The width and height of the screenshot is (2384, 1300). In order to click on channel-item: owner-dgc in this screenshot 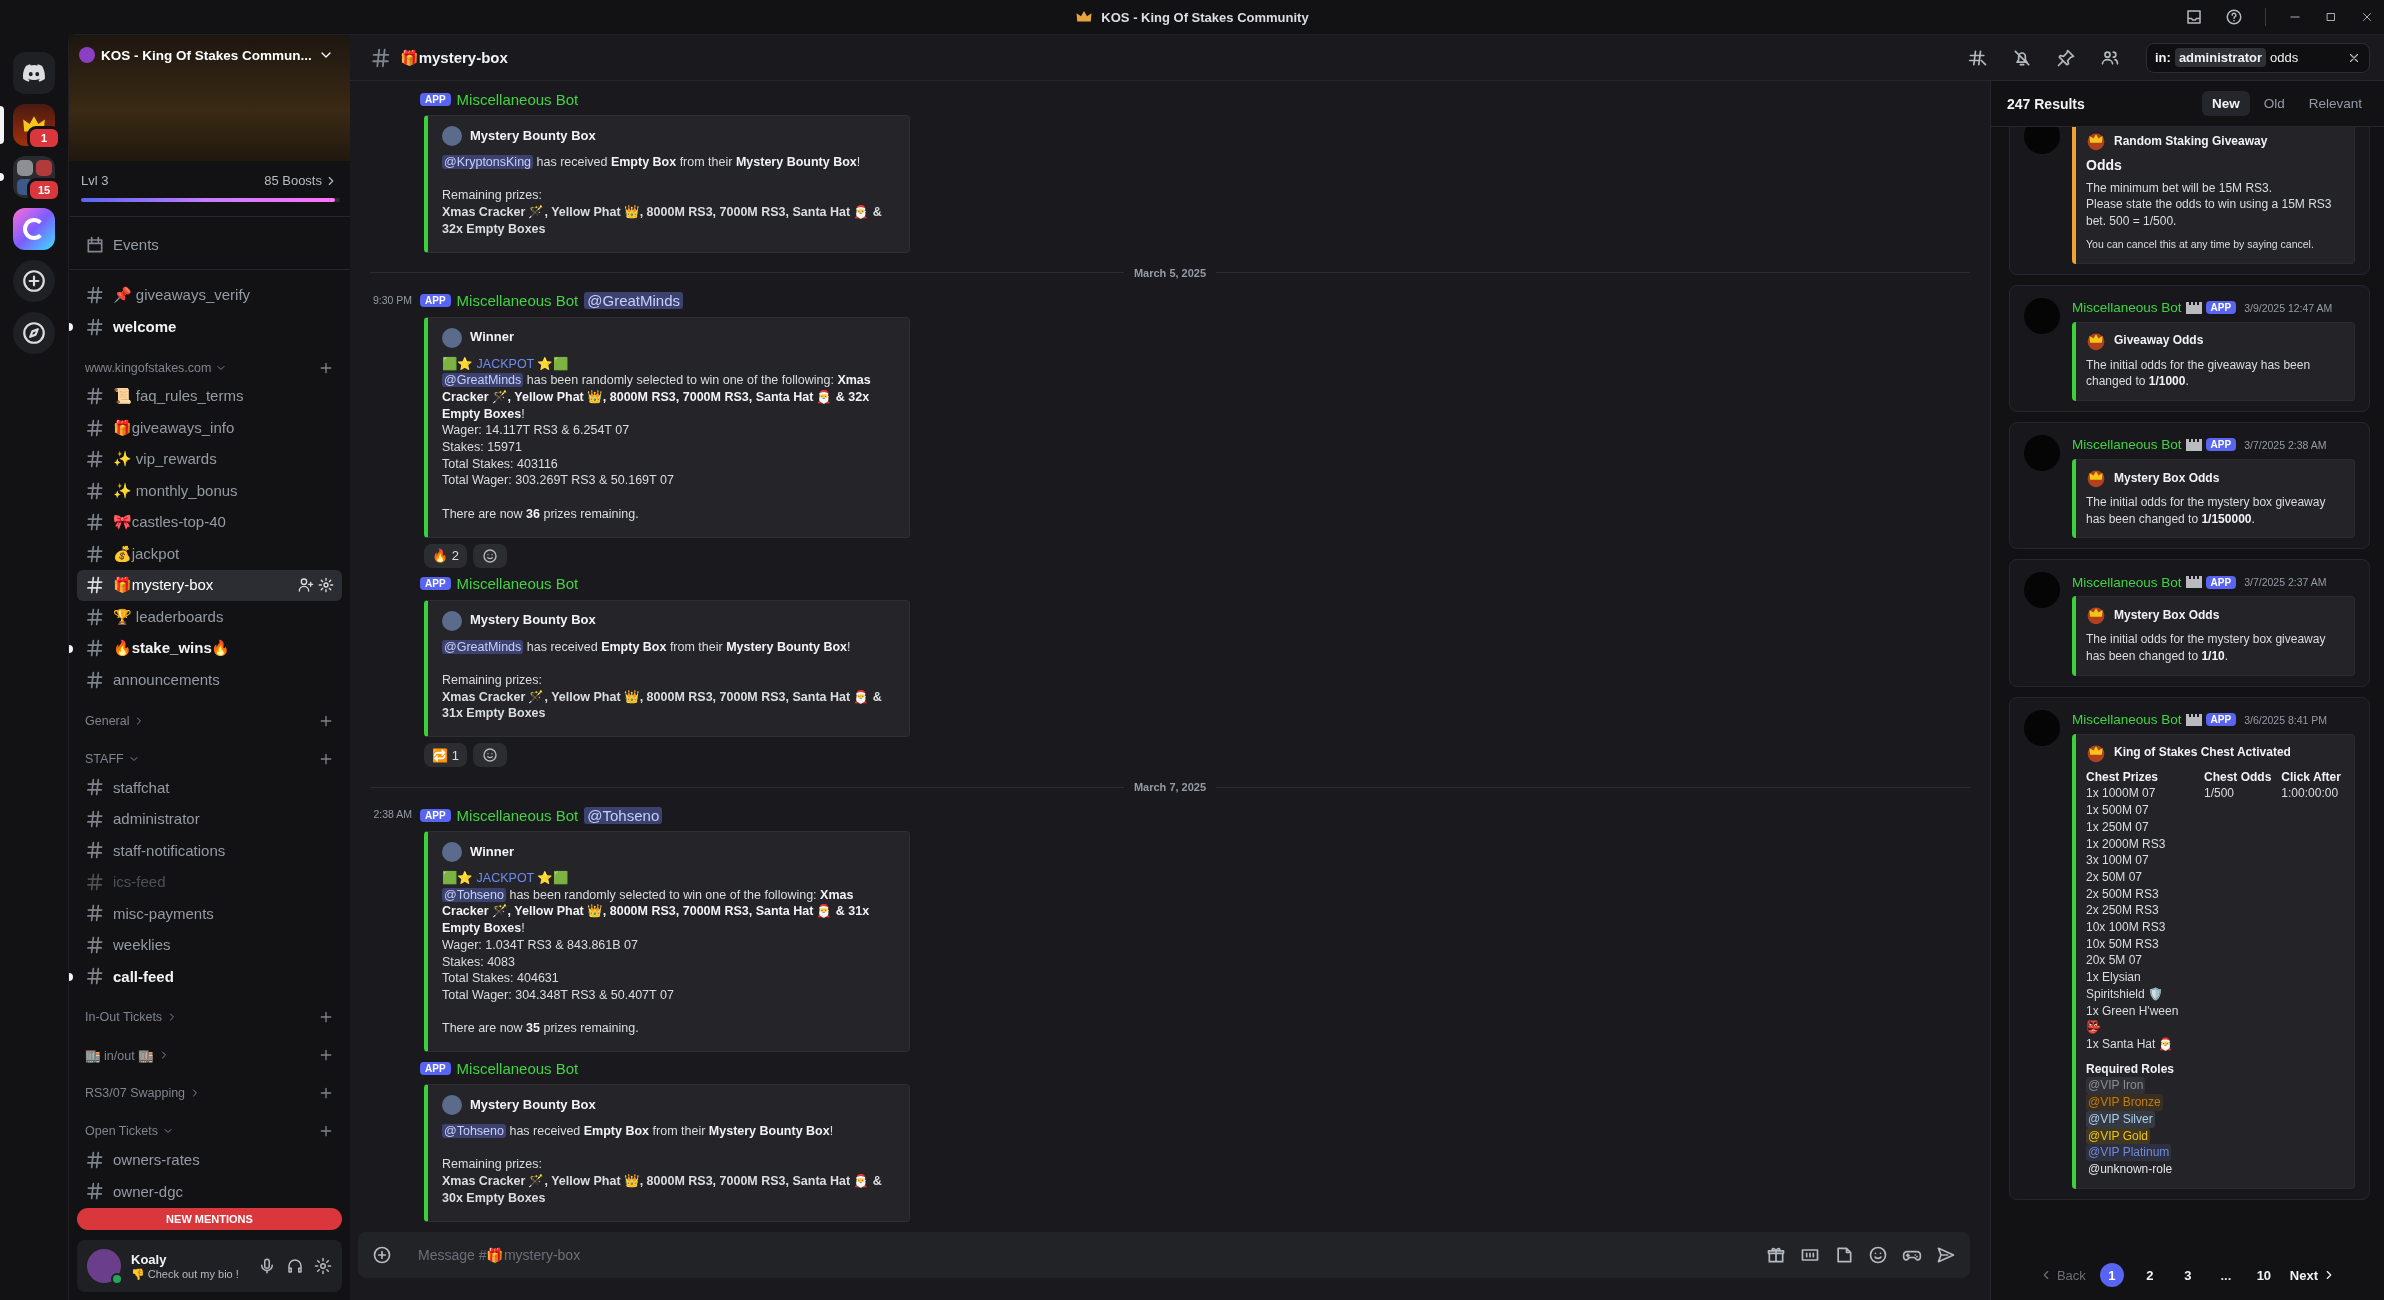, I will do `click(209, 1189)`.